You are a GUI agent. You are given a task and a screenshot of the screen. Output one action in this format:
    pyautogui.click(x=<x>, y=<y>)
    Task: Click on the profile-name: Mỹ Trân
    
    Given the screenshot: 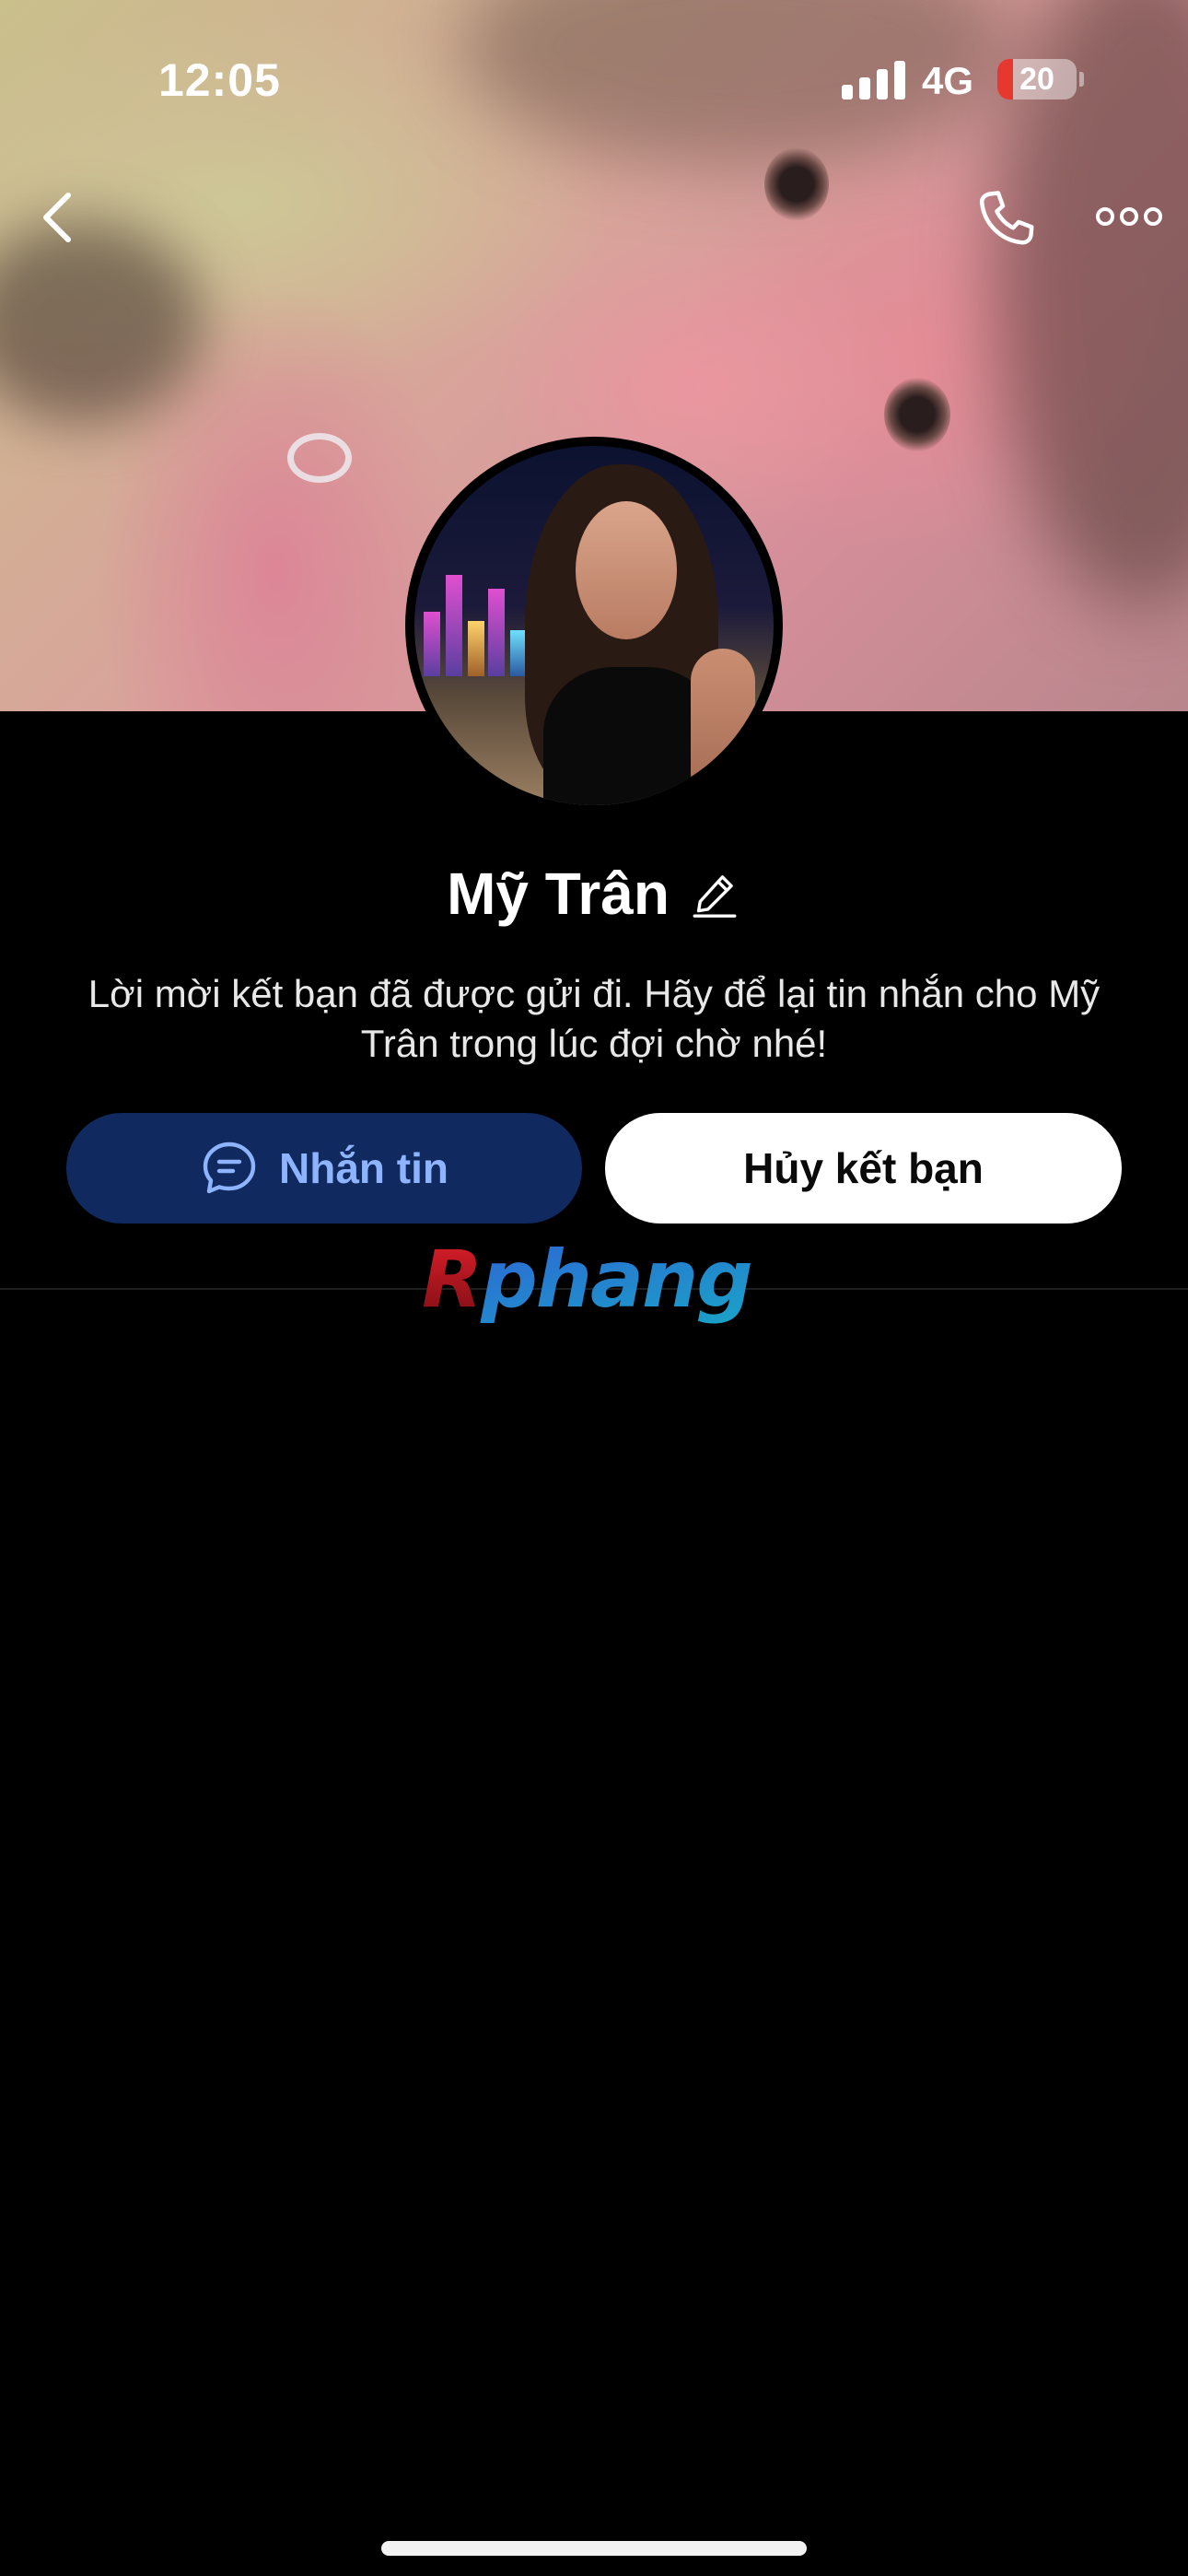 What is the action you would take?
    pyautogui.click(x=558, y=894)
    